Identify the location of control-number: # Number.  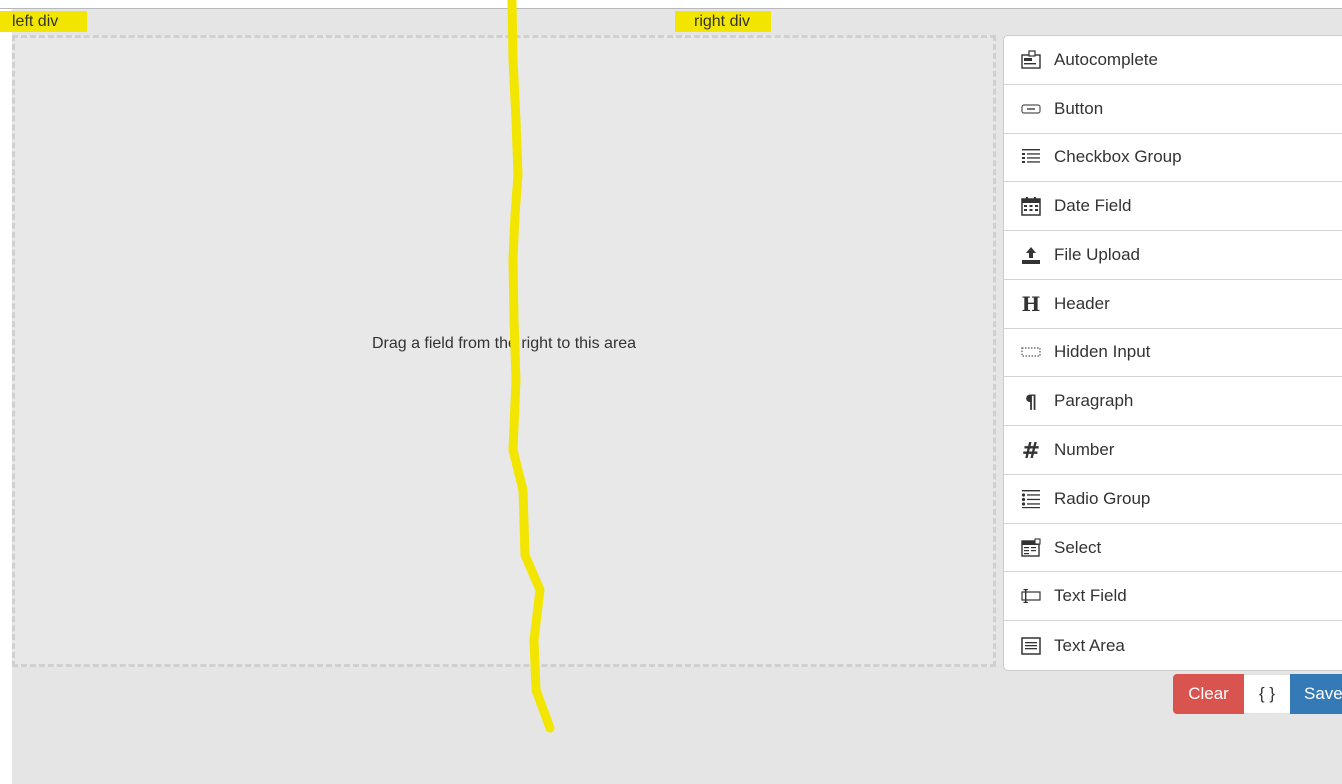
(1173, 450).